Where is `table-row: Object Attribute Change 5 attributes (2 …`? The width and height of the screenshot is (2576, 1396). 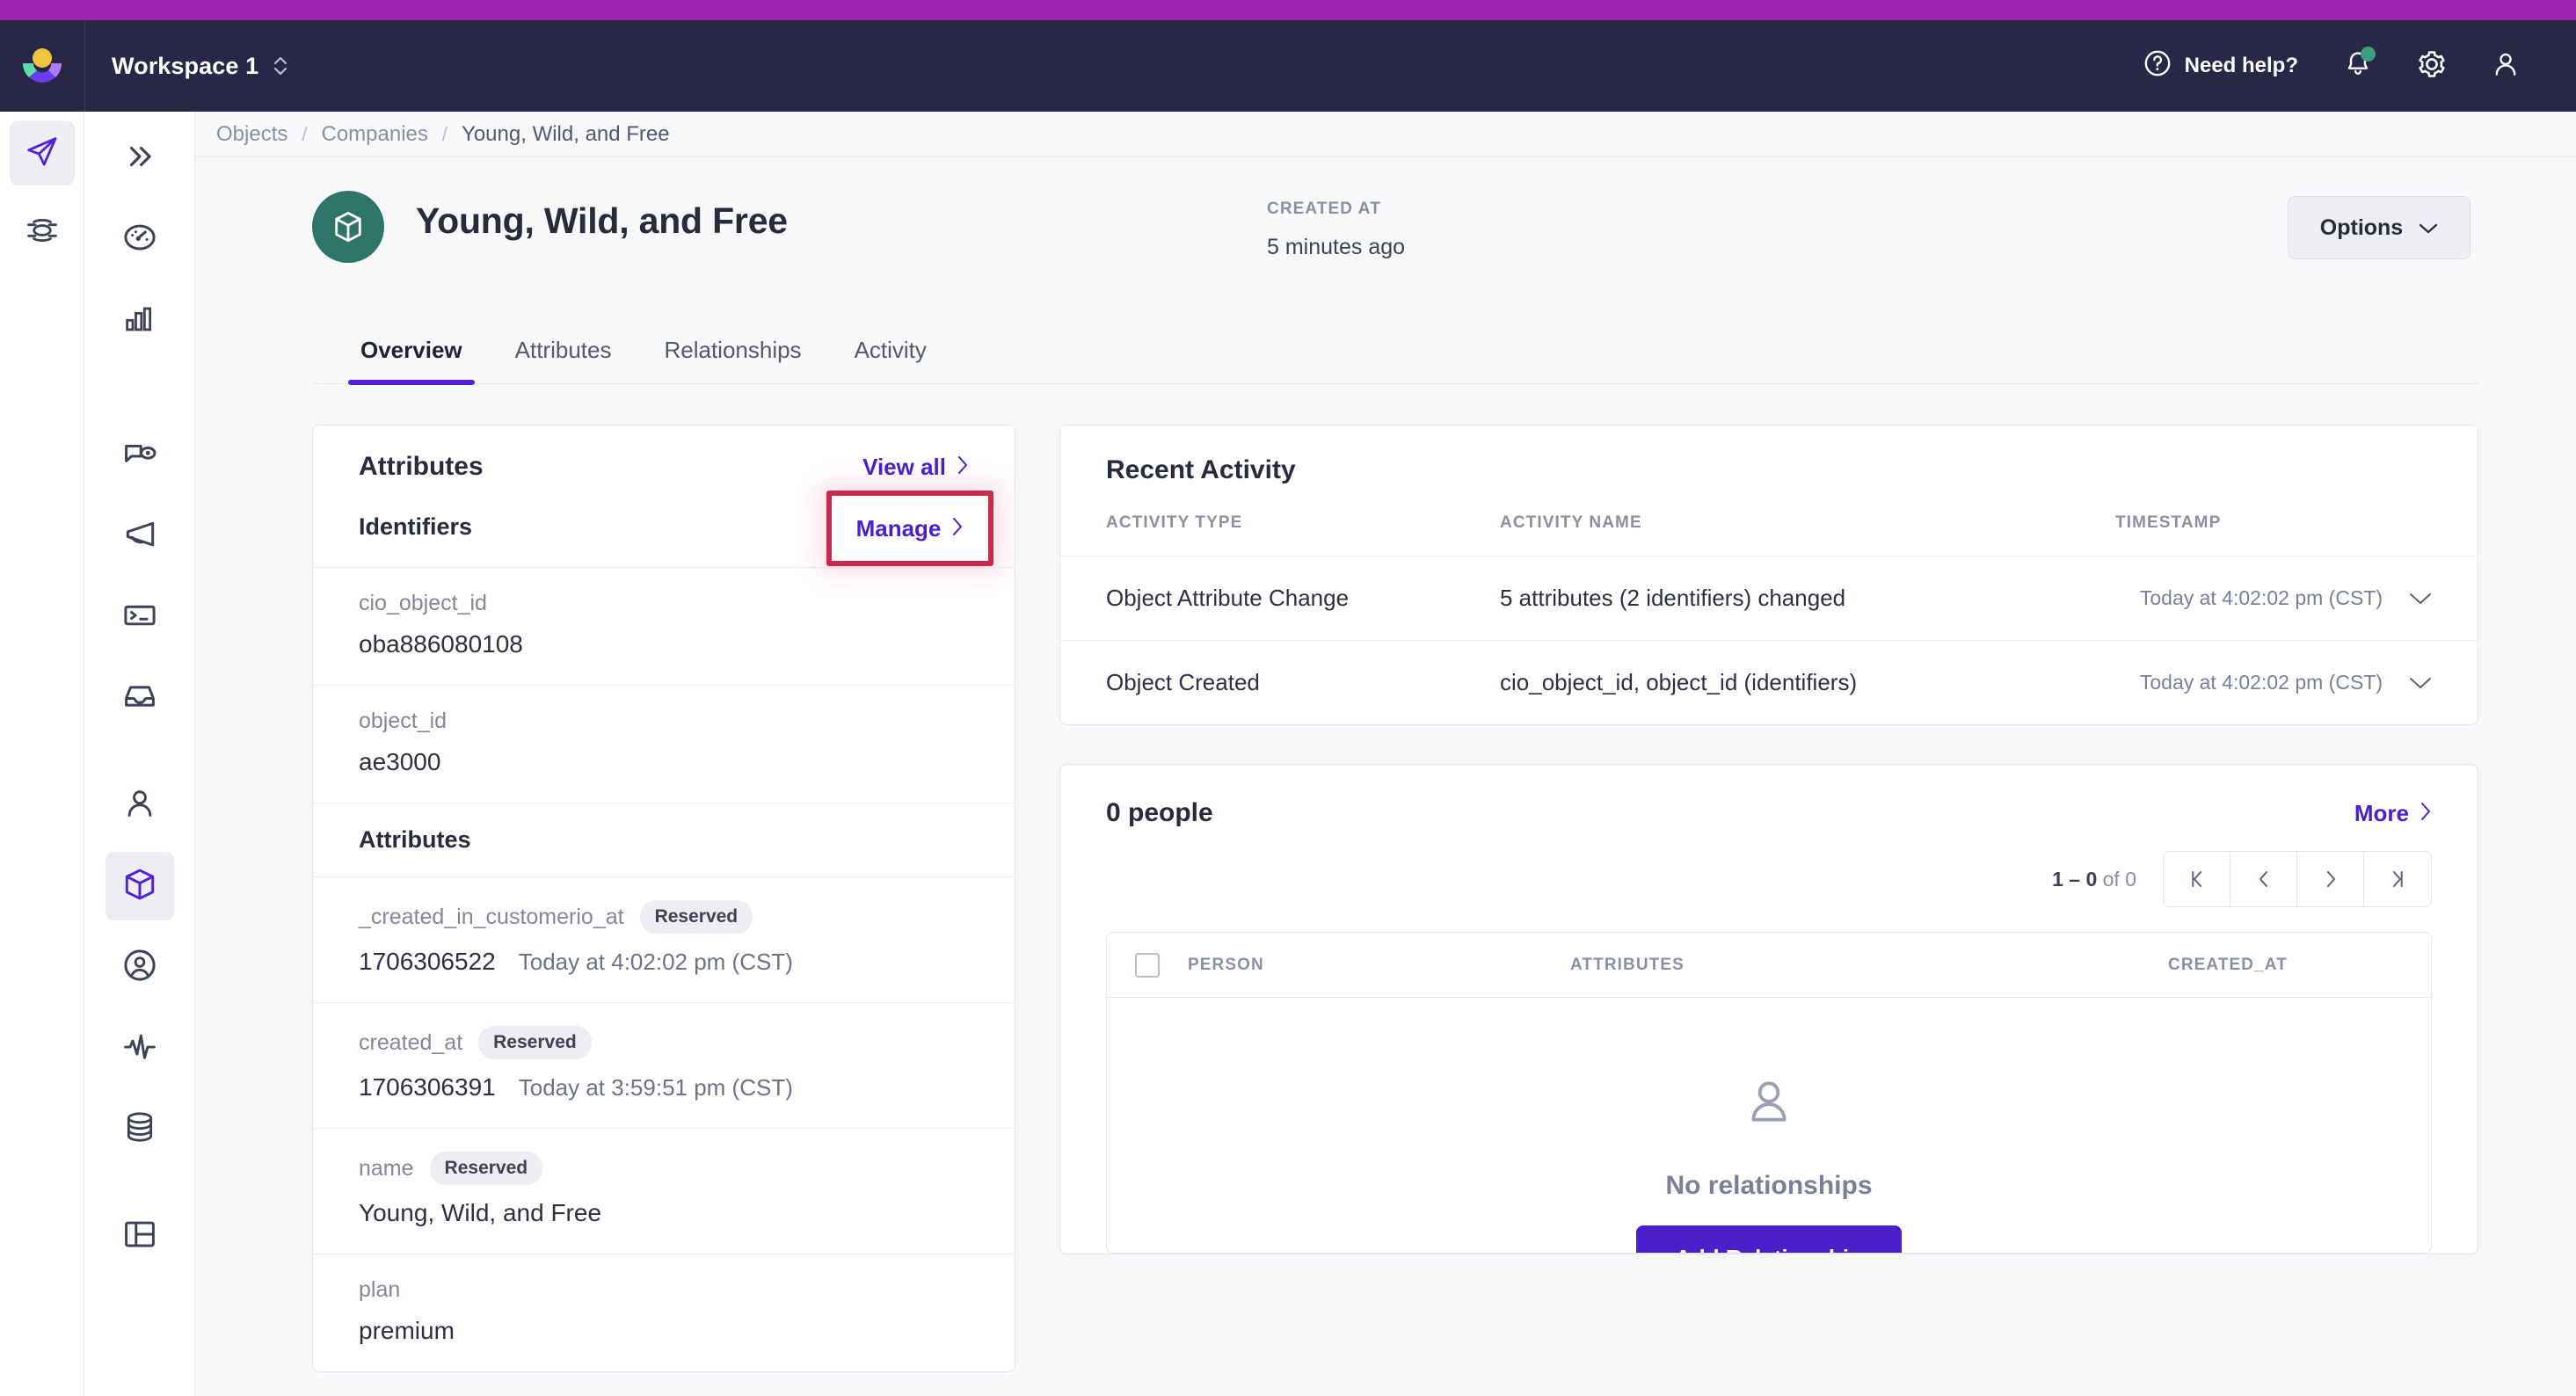
table-row: Object Attribute Change 5 attributes (2 … is located at coordinates (1769, 598).